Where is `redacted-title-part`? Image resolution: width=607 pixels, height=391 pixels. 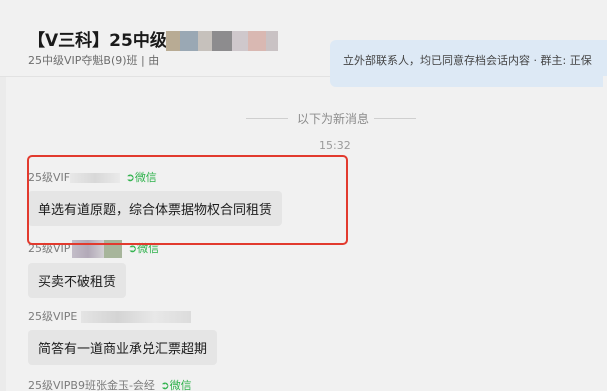
redacted-title-part is located at coordinates (222, 41).